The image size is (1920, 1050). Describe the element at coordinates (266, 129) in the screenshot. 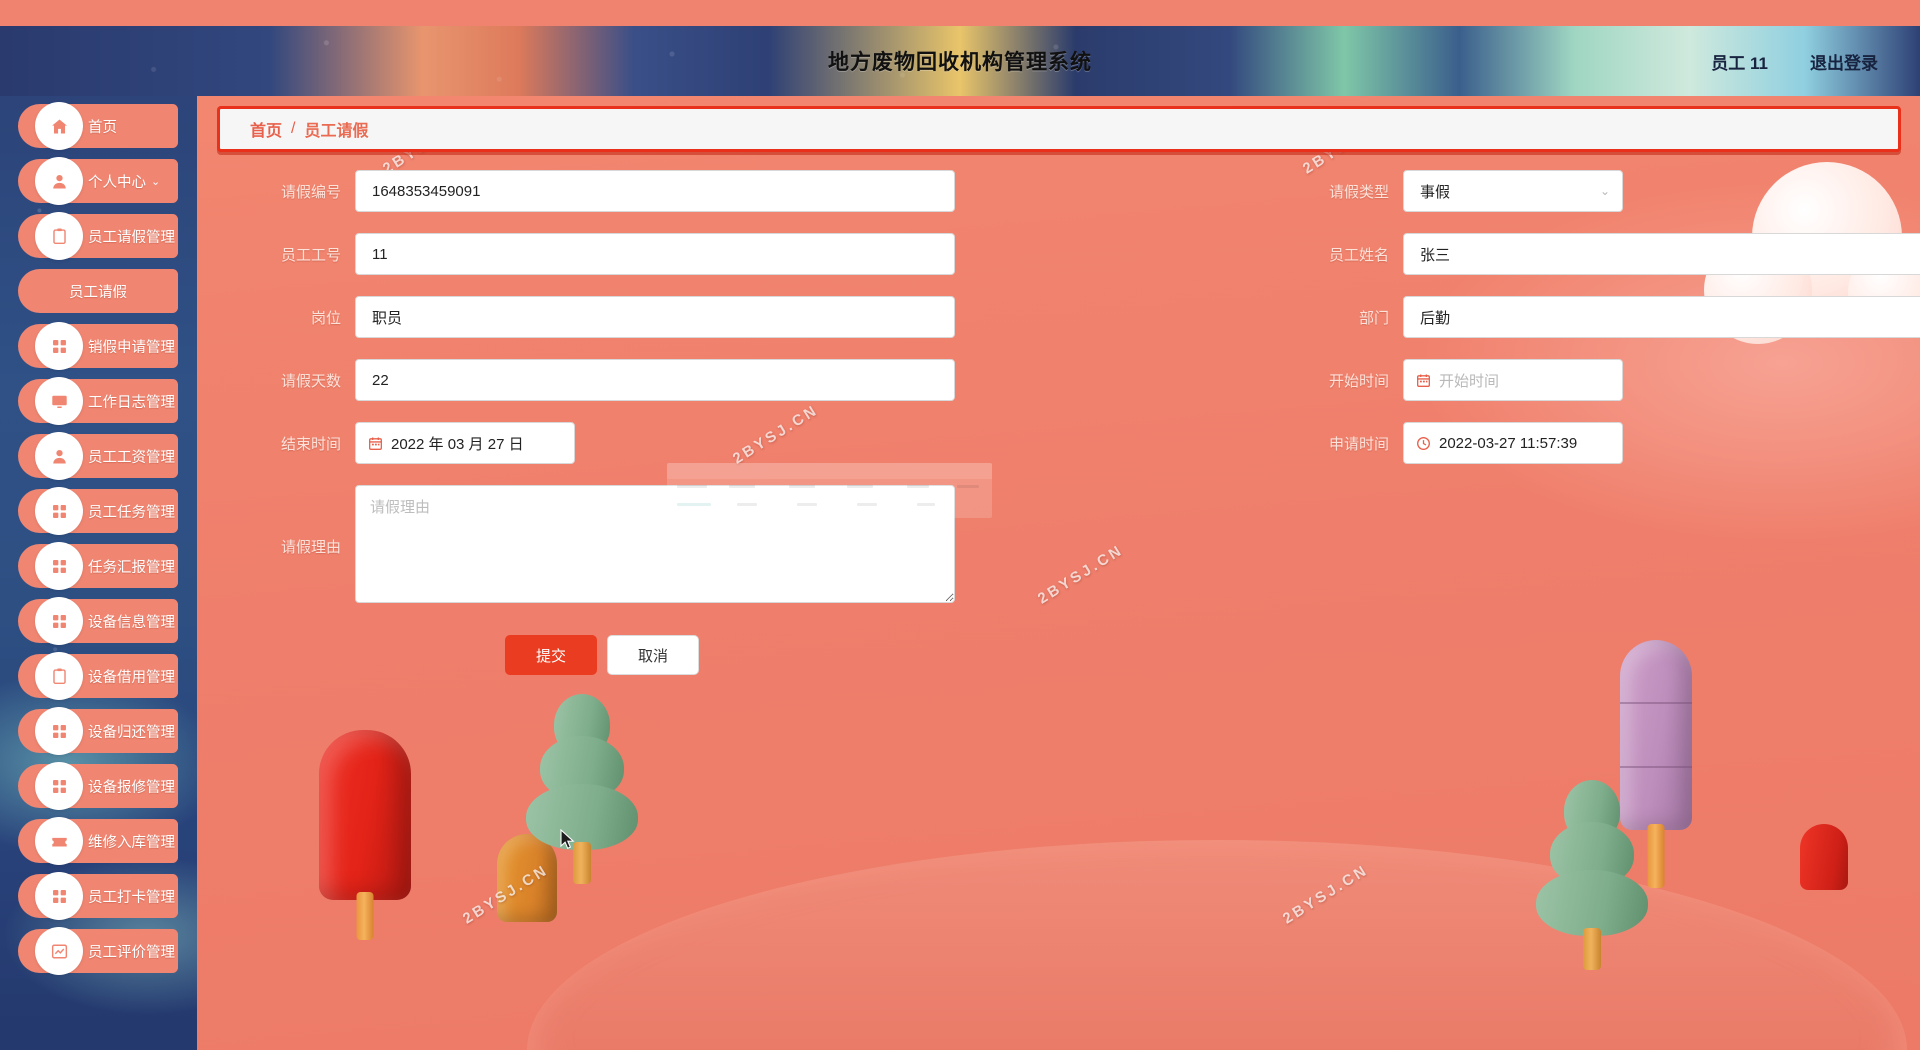

I see `breadcrumb-home: 首页` at that location.